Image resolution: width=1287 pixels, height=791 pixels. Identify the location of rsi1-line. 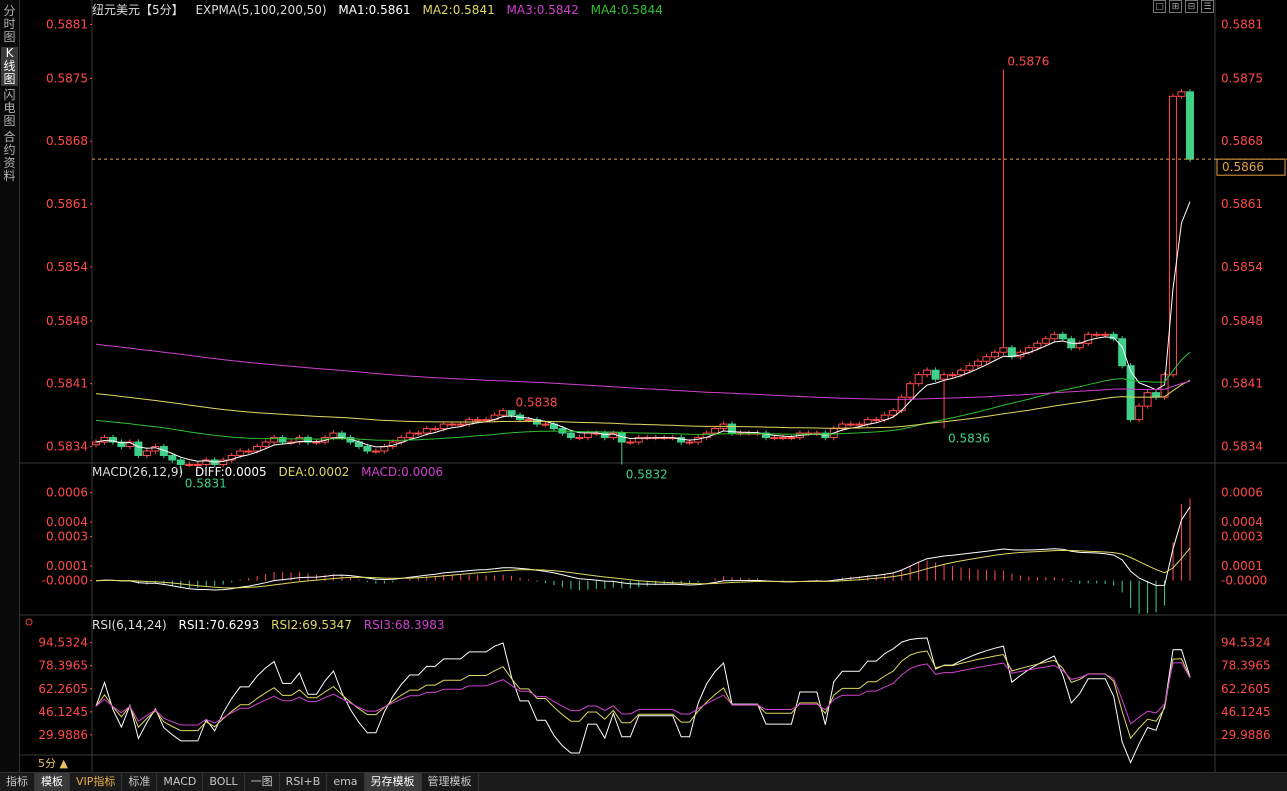
(643, 700).